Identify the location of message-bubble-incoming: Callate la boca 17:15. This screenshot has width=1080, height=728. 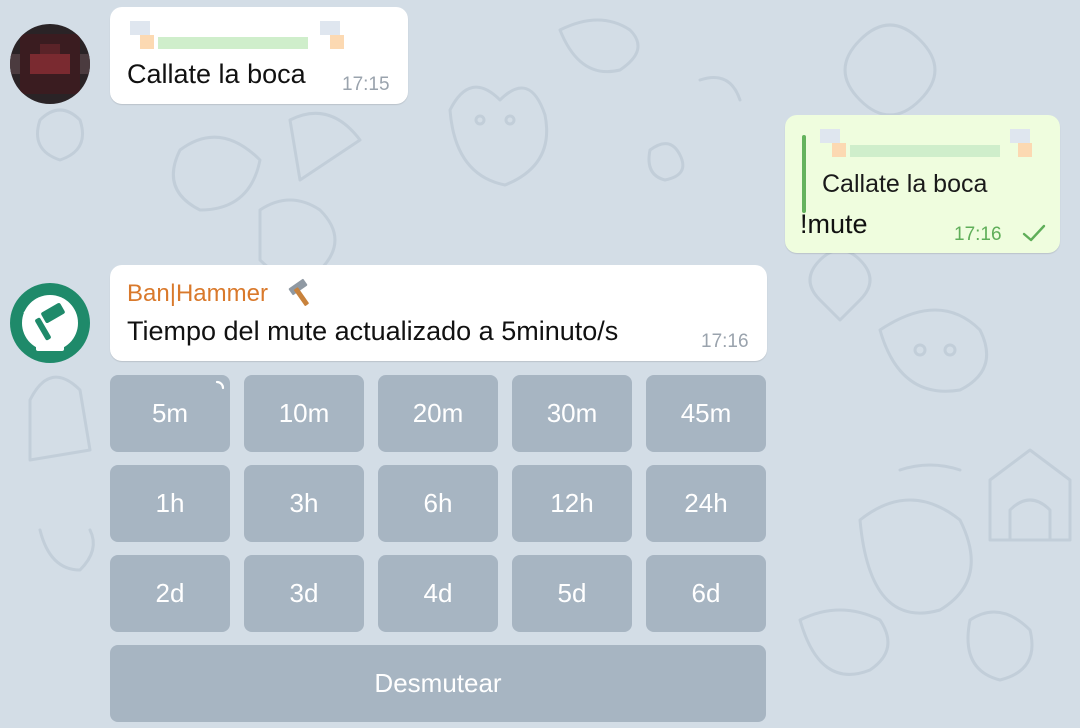
(259, 55).